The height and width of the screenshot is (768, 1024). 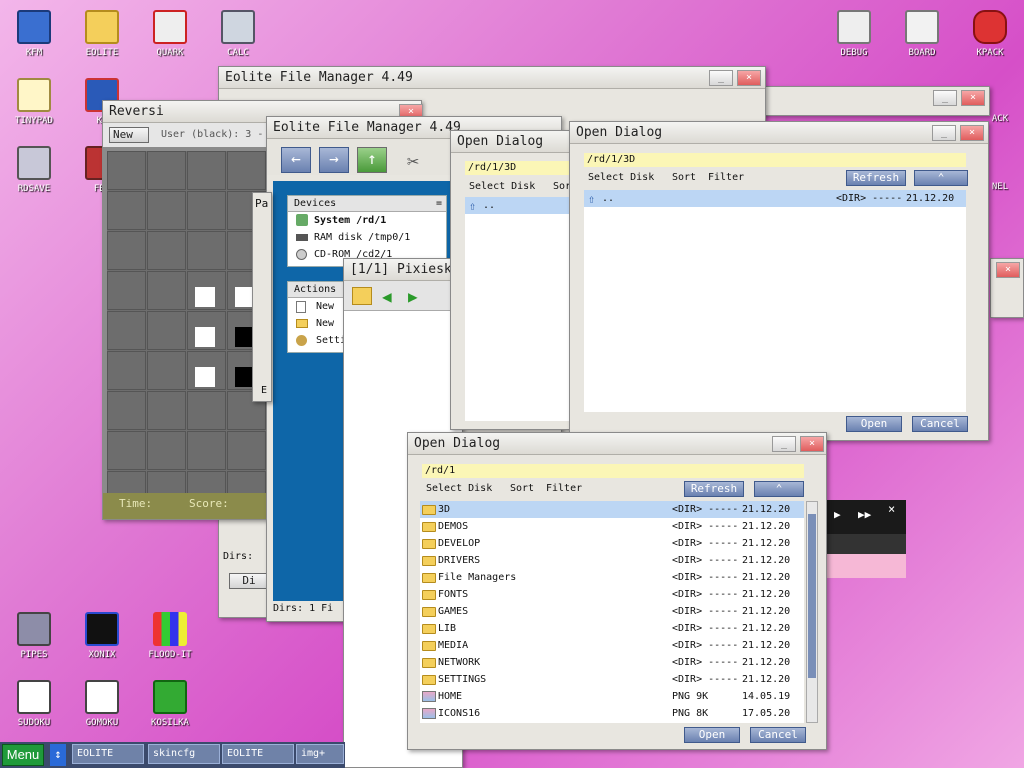 I want to click on list-item: 3D <DIR> ----- 21.12.20, so click(x=612, y=509).